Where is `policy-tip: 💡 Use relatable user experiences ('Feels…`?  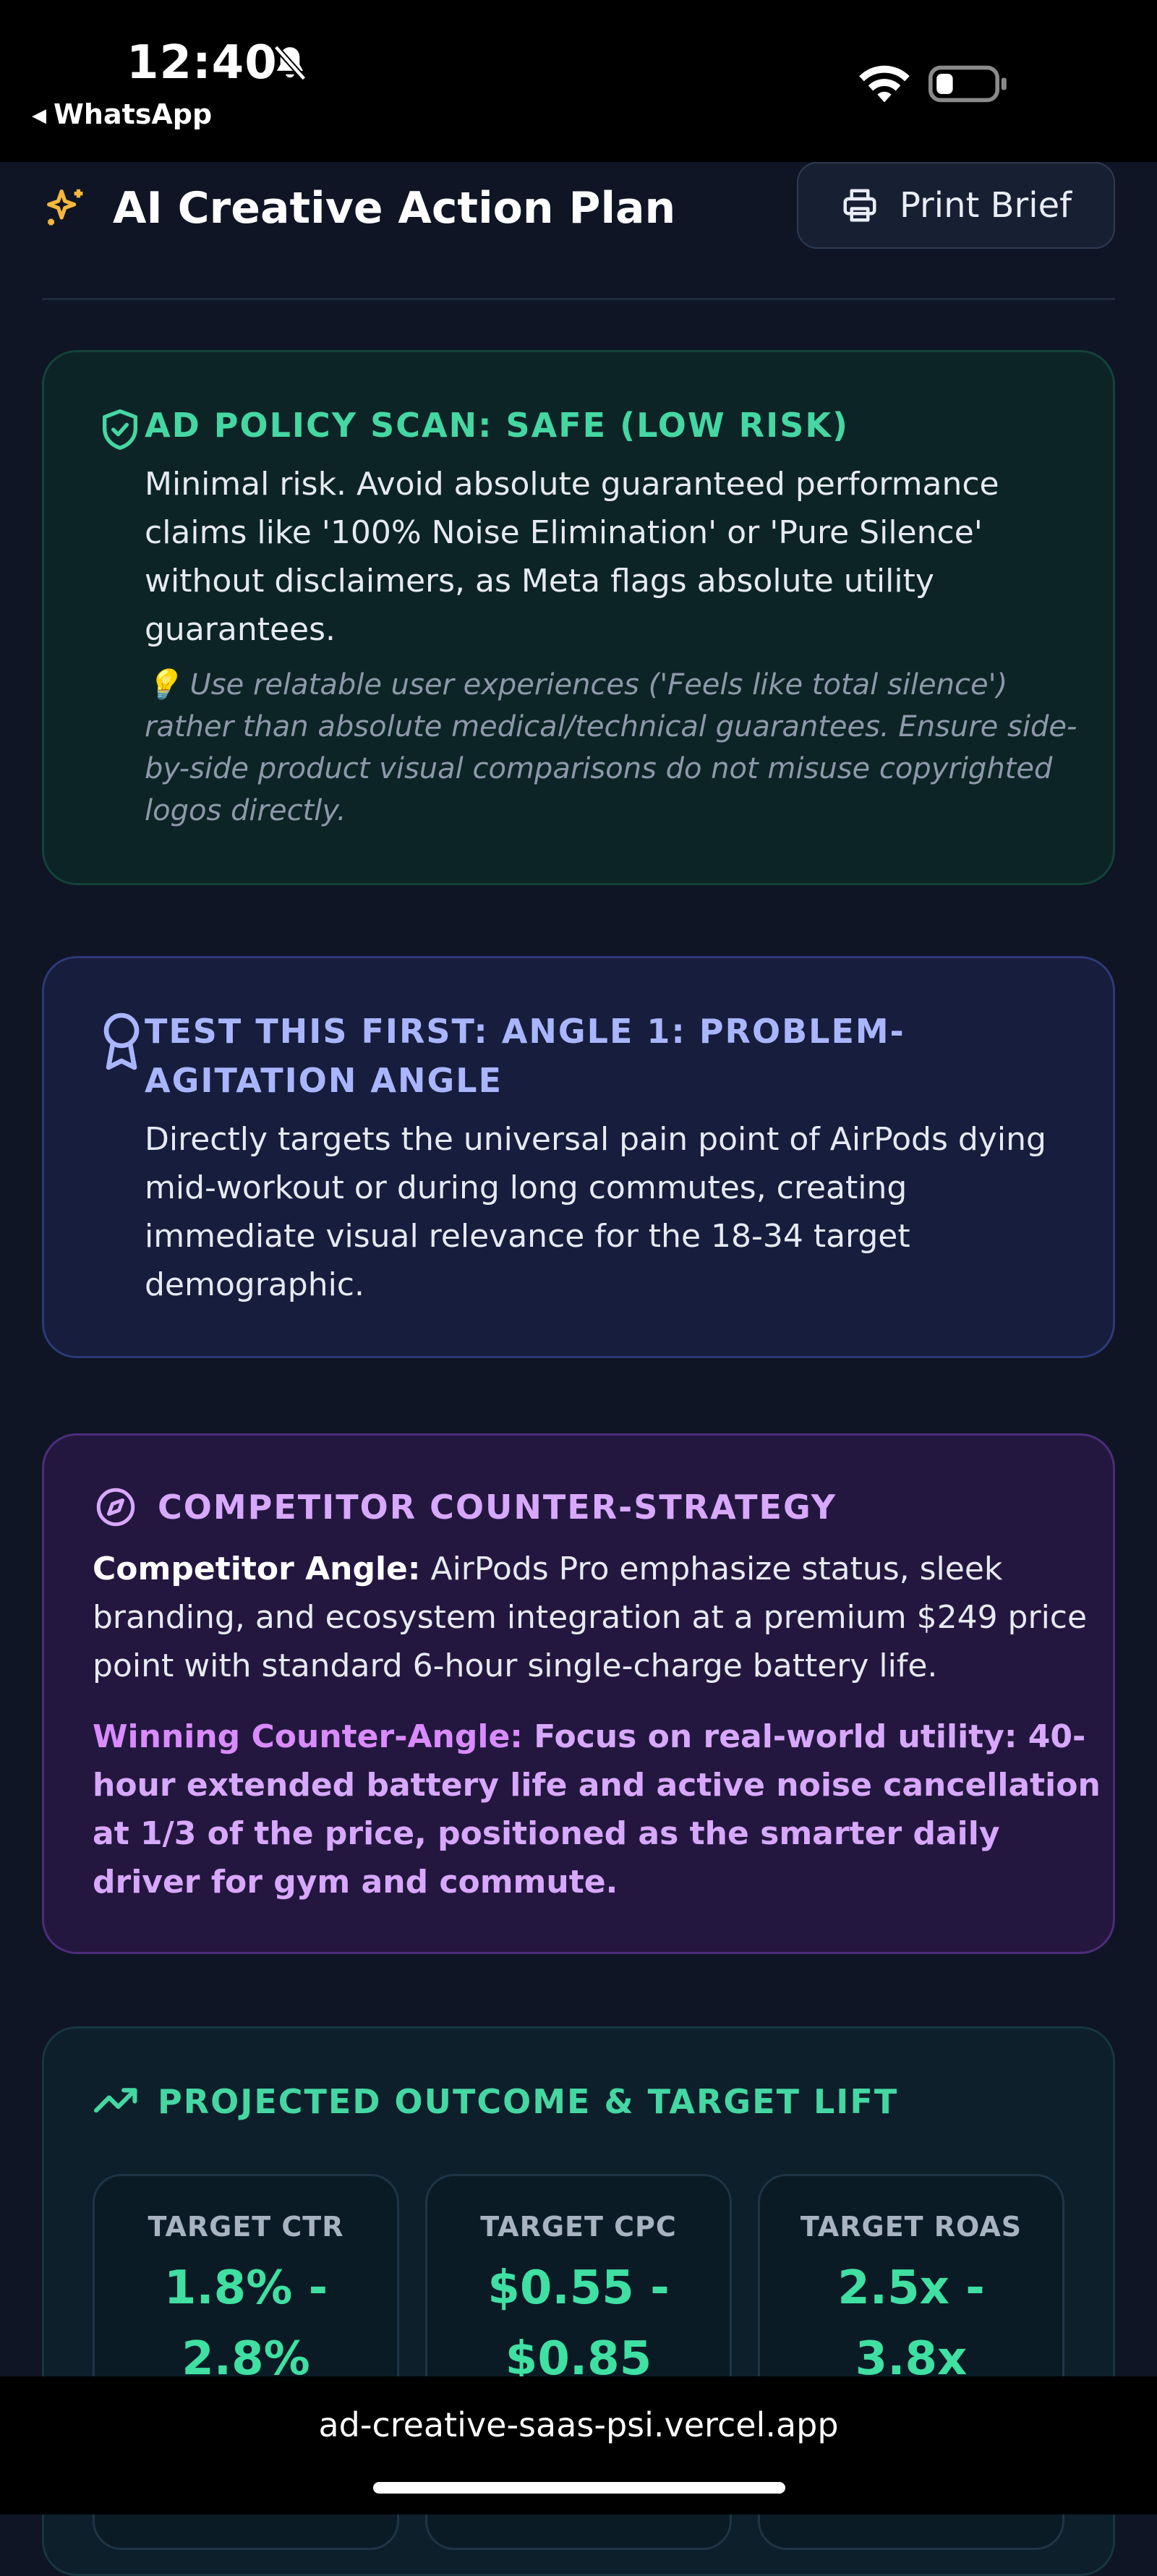 policy-tip: 💡 Use relatable user experiences ('Feels… is located at coordinates (611, 748).